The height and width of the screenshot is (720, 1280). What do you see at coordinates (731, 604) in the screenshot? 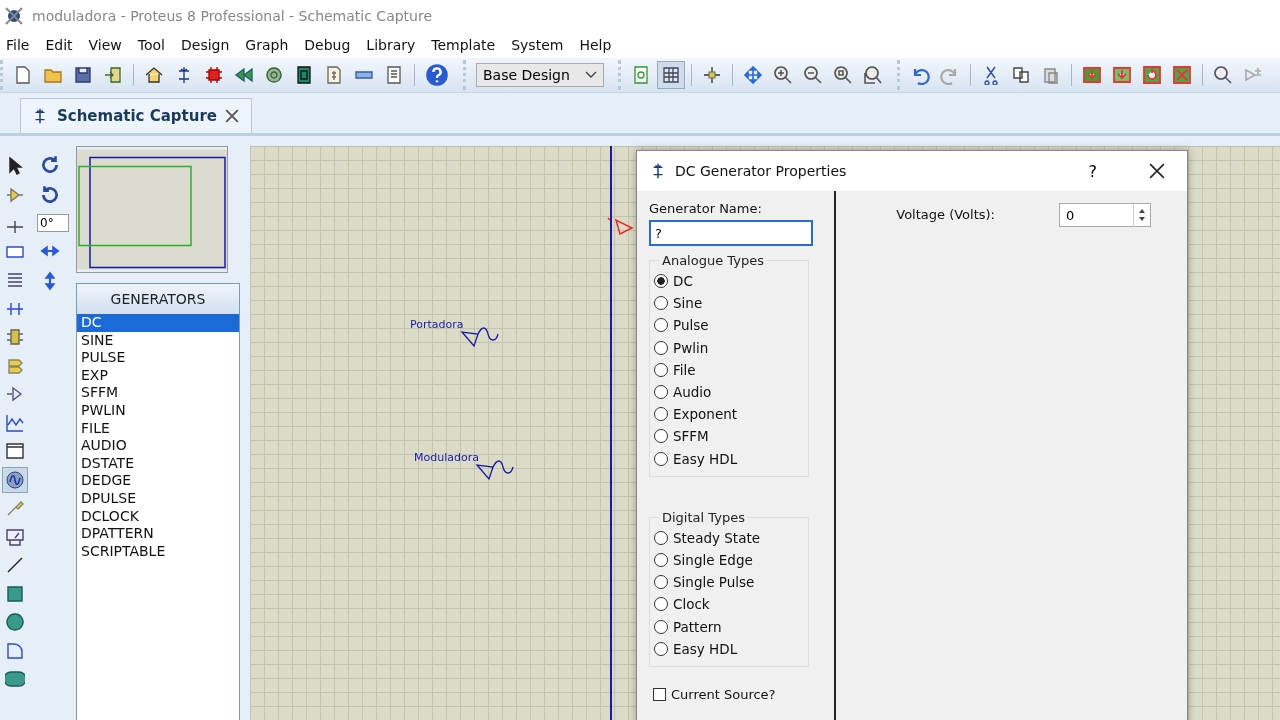
I see `type-radio-option: Clock` at bounding box center [731, 604].